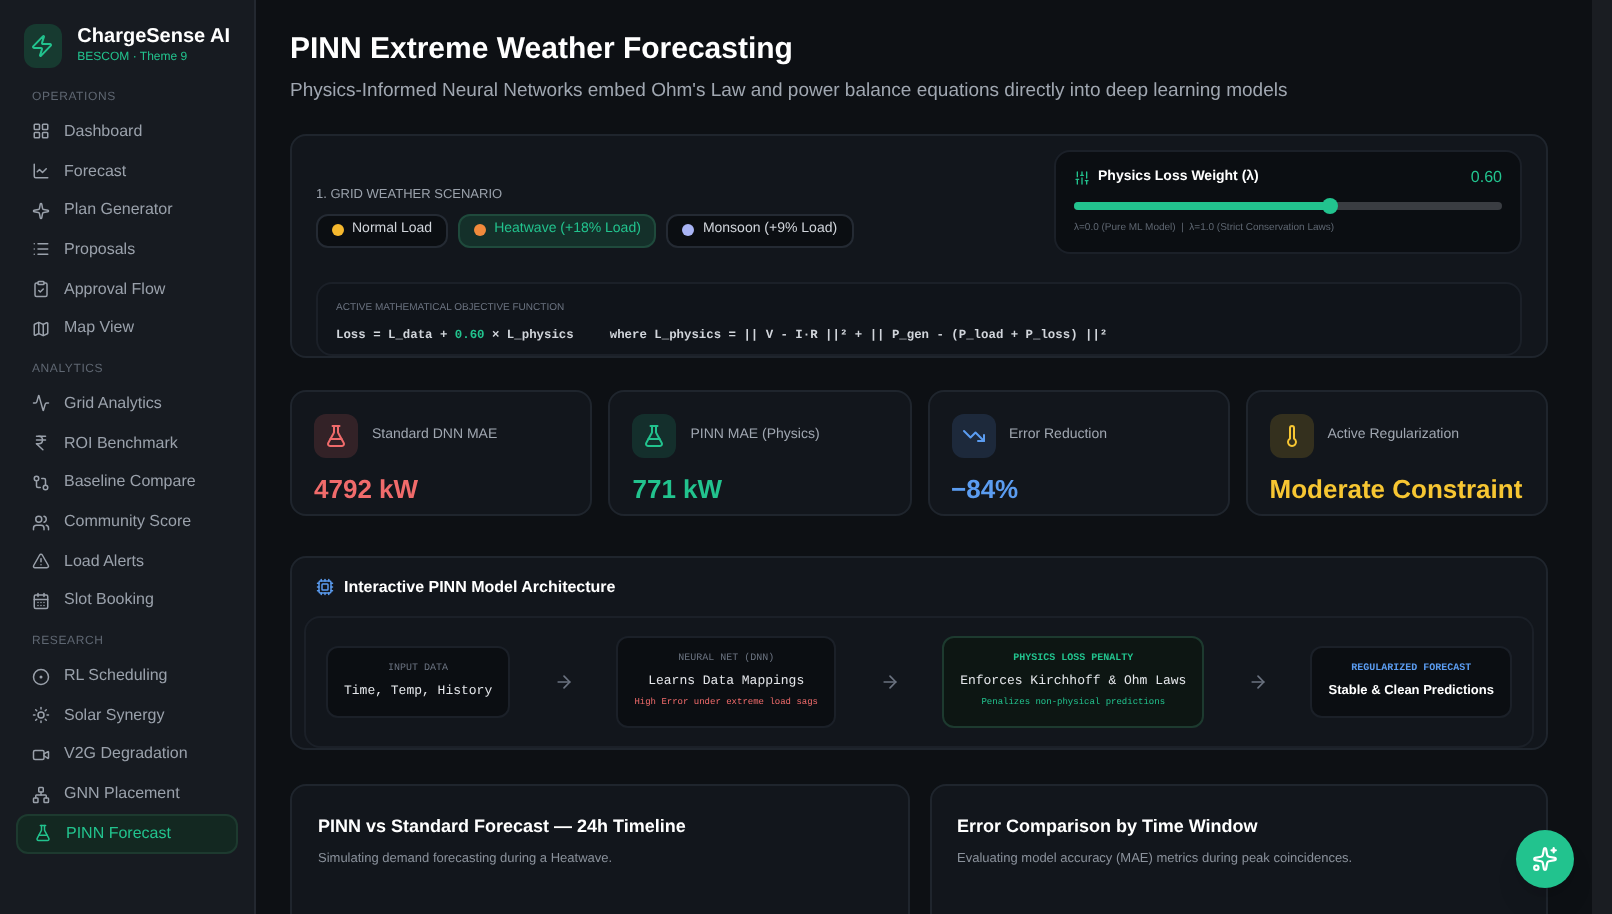 Image resolution: width=1612 pixels, height=914 pixels. What do you see at coordinates (127, 715) in the screenshot?
I see `sidebar-item: Solar Synergy` at bounding box center [127, 715].